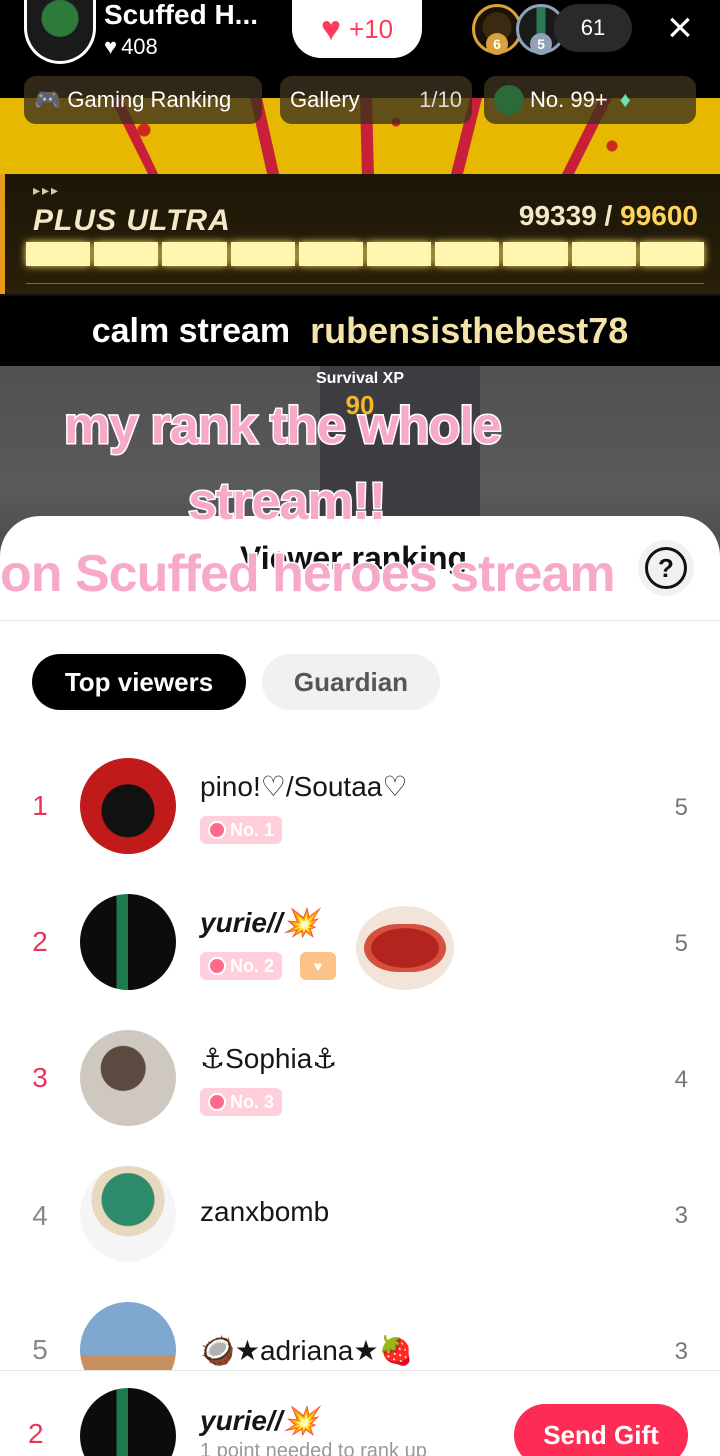 This screenshot has width=720, height=1456. I want to click on goal-progress-bar, so click(365, 254).